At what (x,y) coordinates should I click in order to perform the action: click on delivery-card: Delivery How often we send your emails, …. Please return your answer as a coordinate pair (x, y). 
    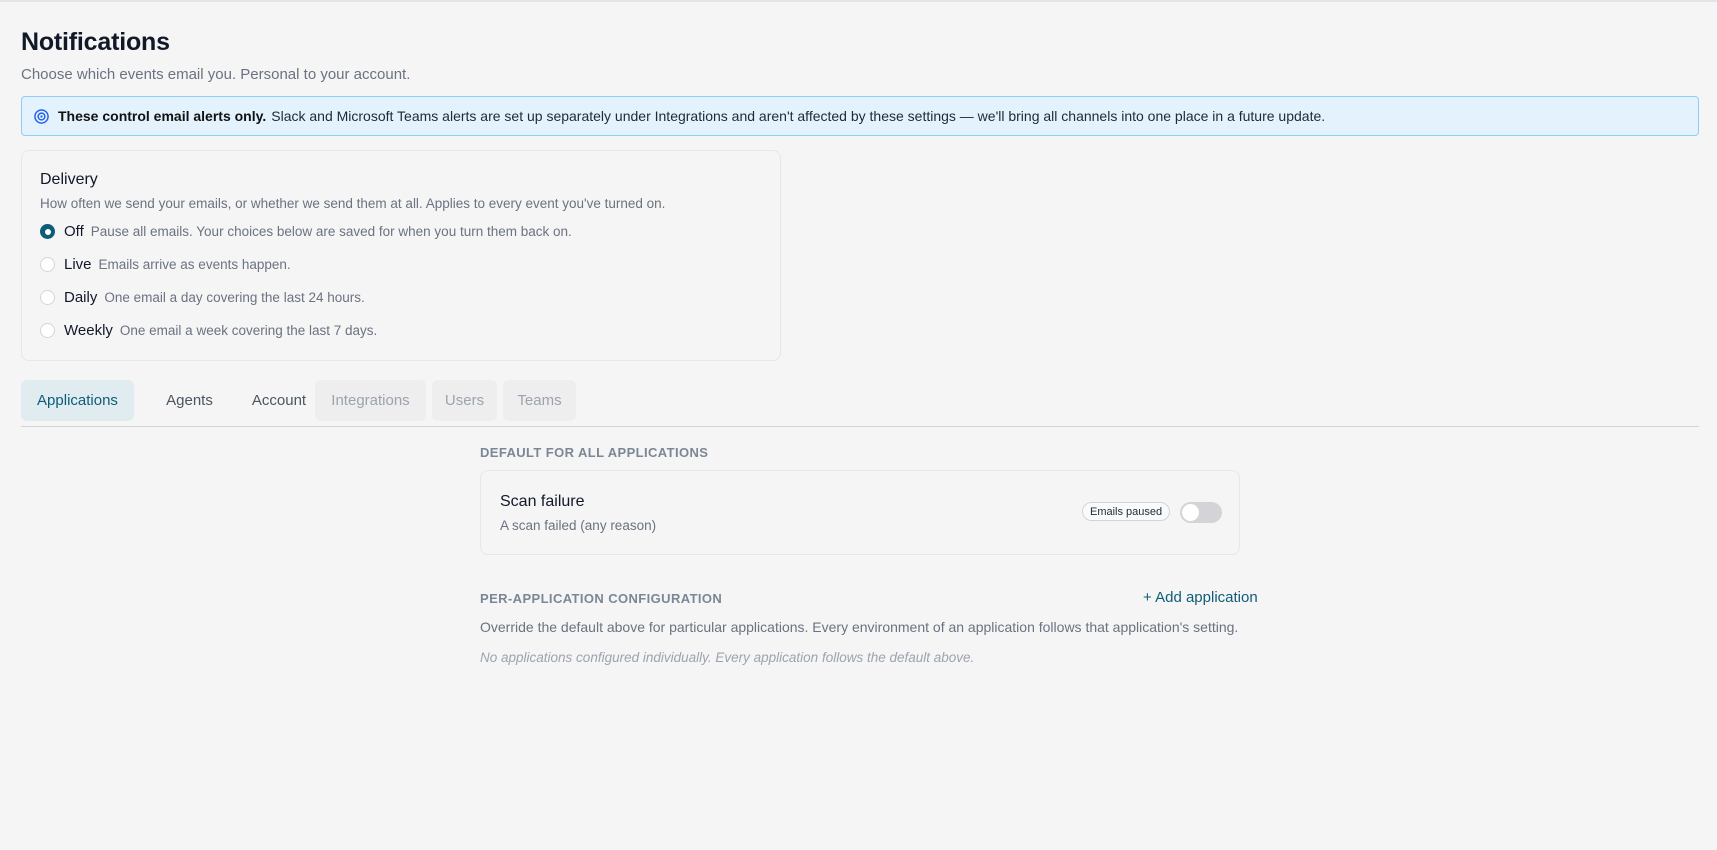
    Looking at the image, I should click on (401, 255).